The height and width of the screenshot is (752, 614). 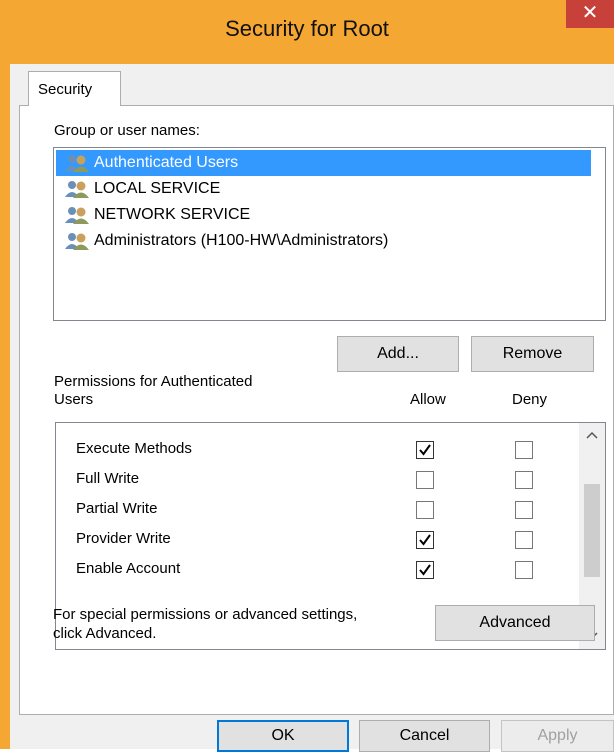 I want to click on permission-name: Execute Methods, so click(x=134, y=448).